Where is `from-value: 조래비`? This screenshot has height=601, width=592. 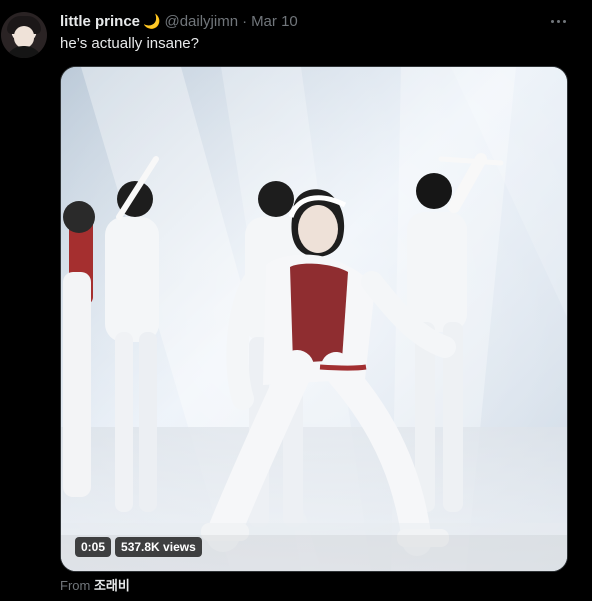
from-value: 조래비 is located at coordinates (112, 585).